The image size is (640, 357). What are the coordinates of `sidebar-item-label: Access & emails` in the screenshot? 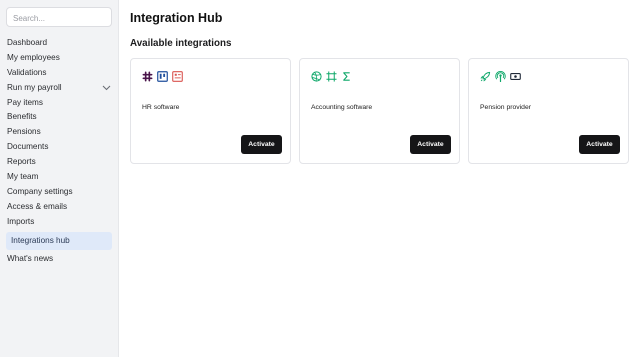 It's located at (37, 206).